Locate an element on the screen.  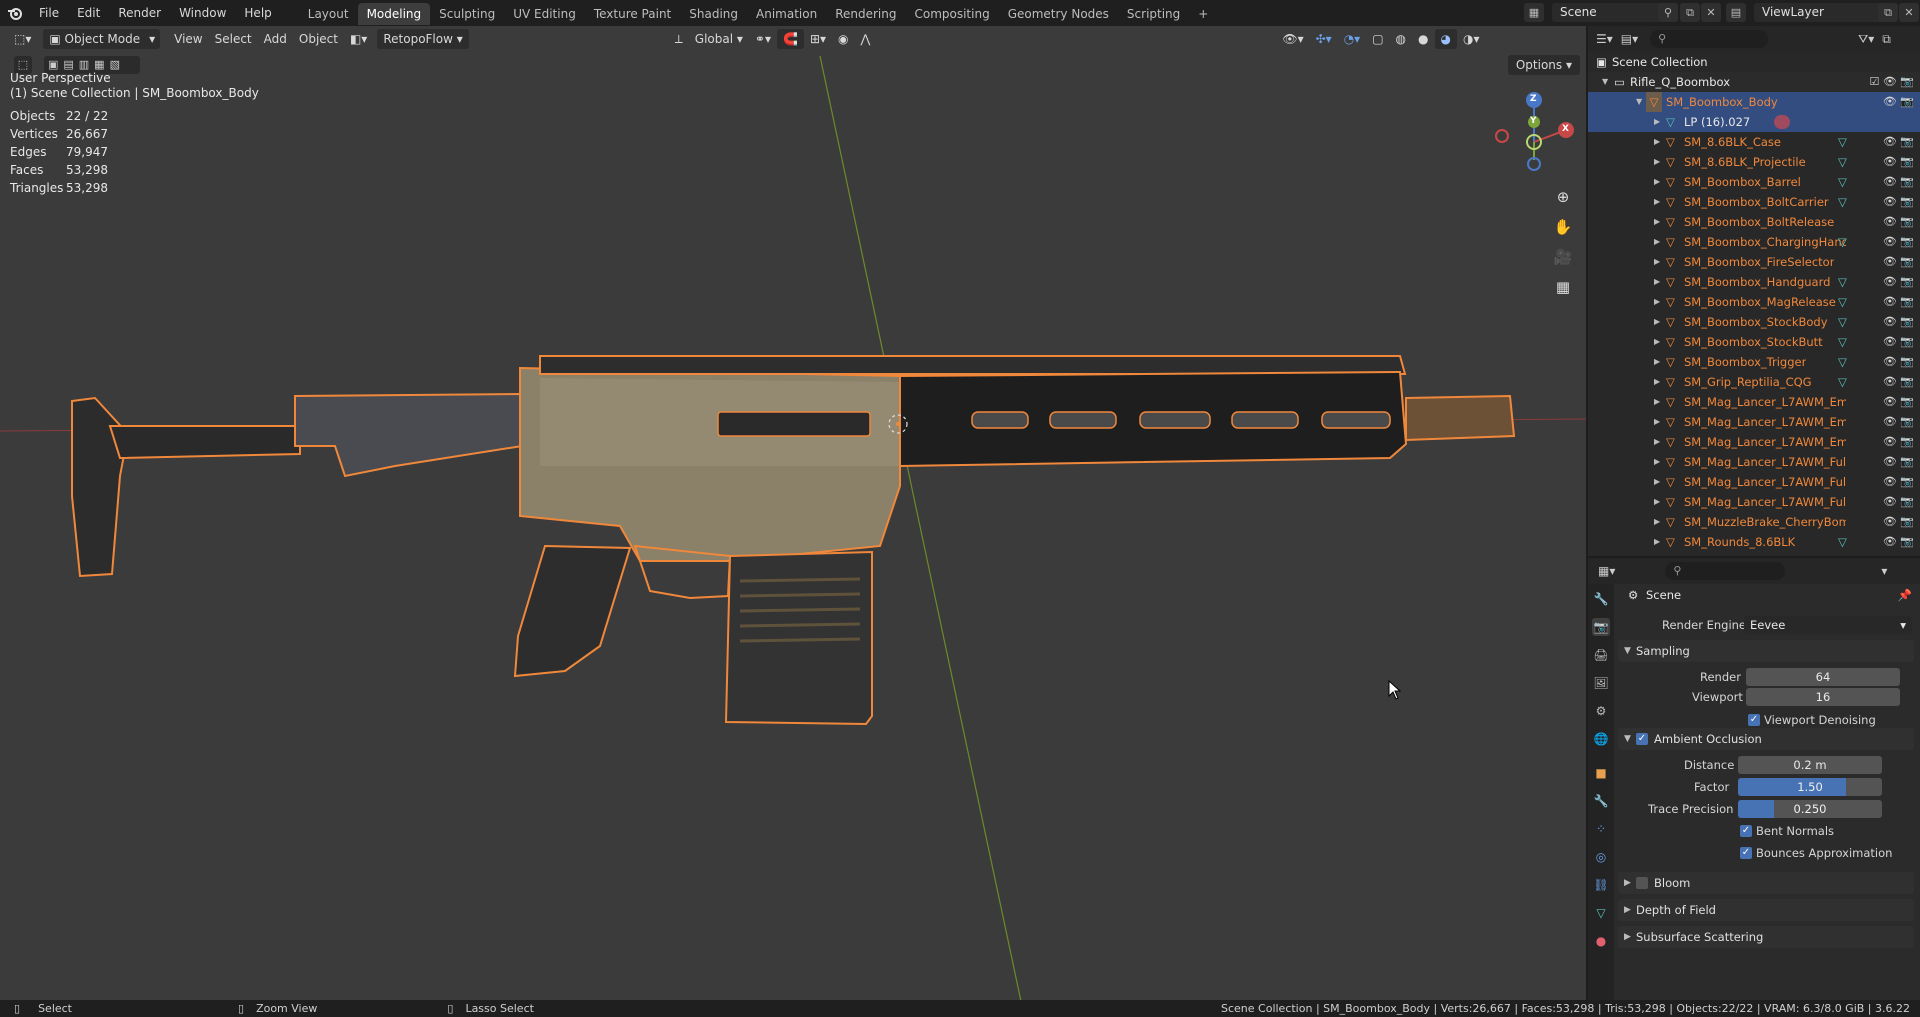
expand-triangle-icon: ▼ is located at coordinates (1605, 82).